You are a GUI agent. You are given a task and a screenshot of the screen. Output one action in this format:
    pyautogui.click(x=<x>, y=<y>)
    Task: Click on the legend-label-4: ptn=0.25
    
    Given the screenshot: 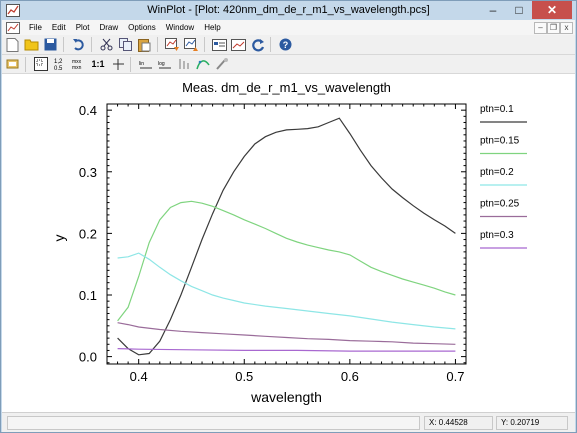 What is the action you would take?
    pyautogui.click(x=500, y=204)
    